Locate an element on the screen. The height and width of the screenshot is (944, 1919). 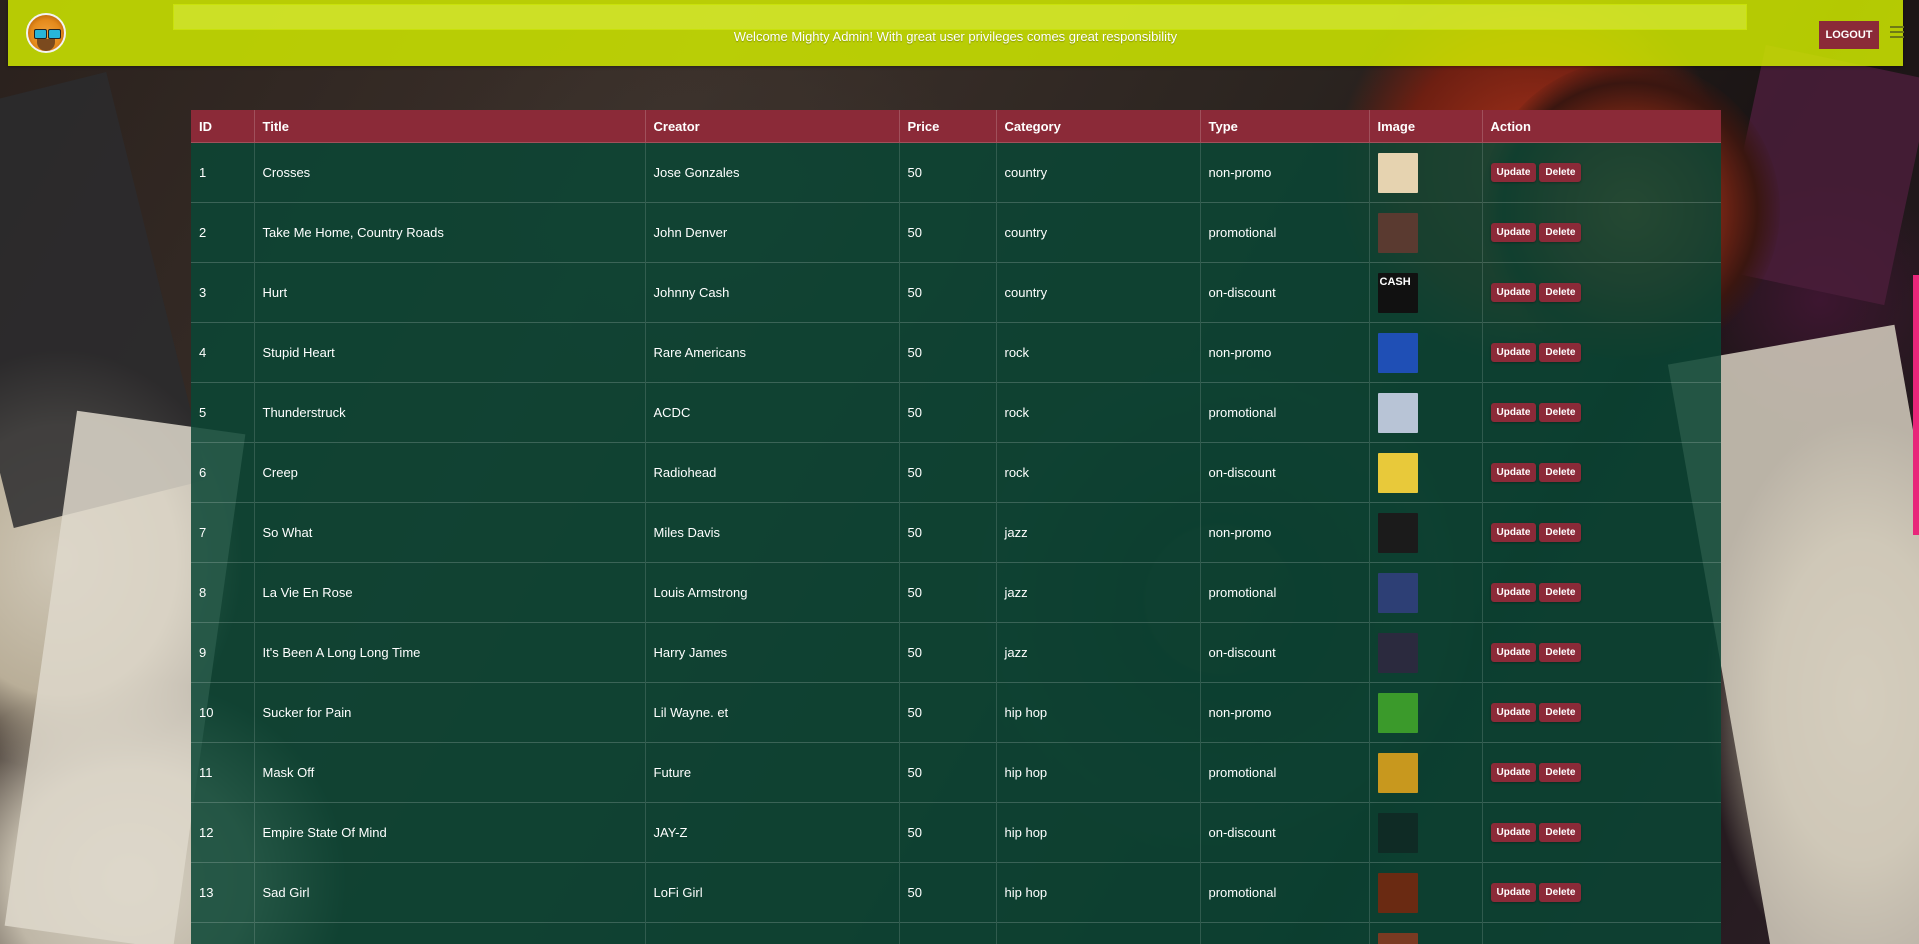
cell-action is located at coordinates (1601, 933).